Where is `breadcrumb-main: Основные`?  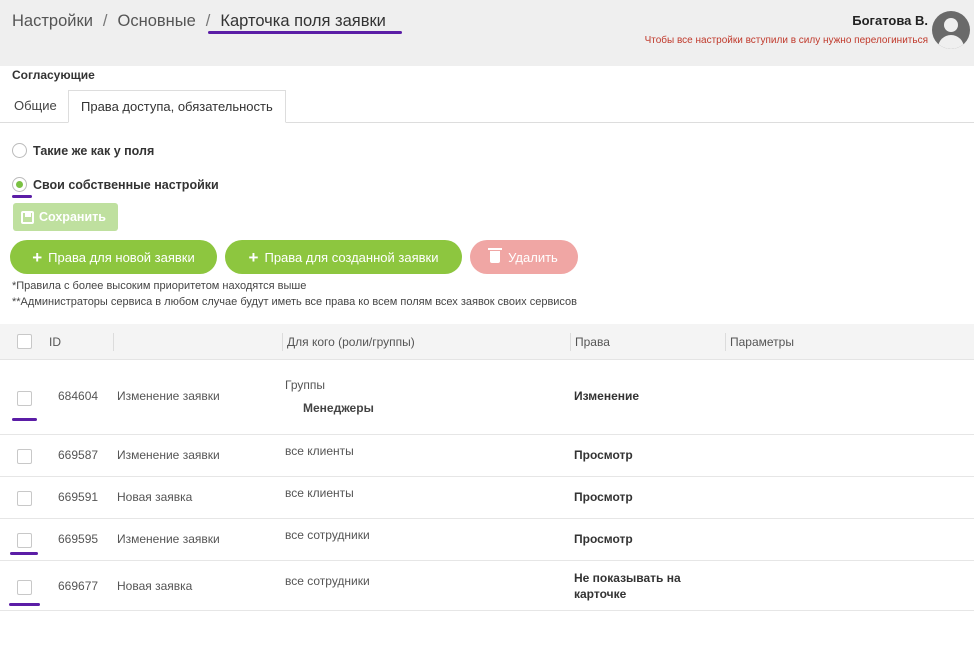
breadcrumb-main: Основные is located at coordinates (157, 21).